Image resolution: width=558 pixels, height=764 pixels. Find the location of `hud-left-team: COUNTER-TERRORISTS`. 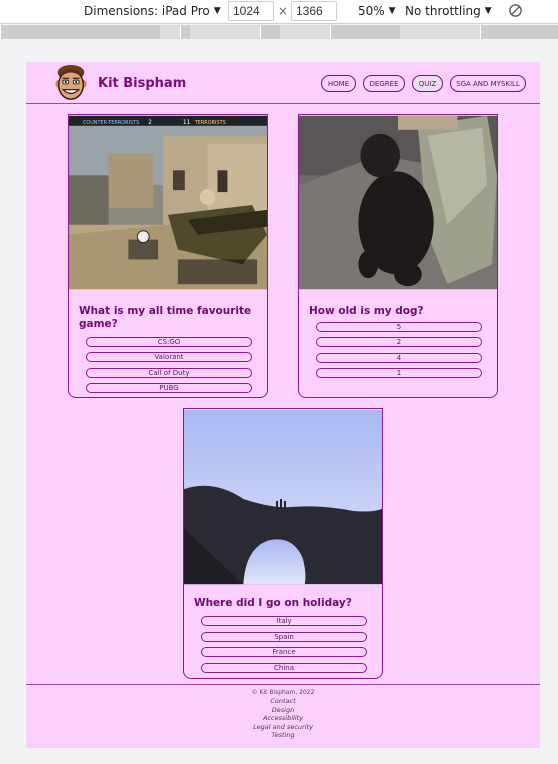

hud-left-team: COUNTER-TERRORISTS is located at coordinates (111, 123).